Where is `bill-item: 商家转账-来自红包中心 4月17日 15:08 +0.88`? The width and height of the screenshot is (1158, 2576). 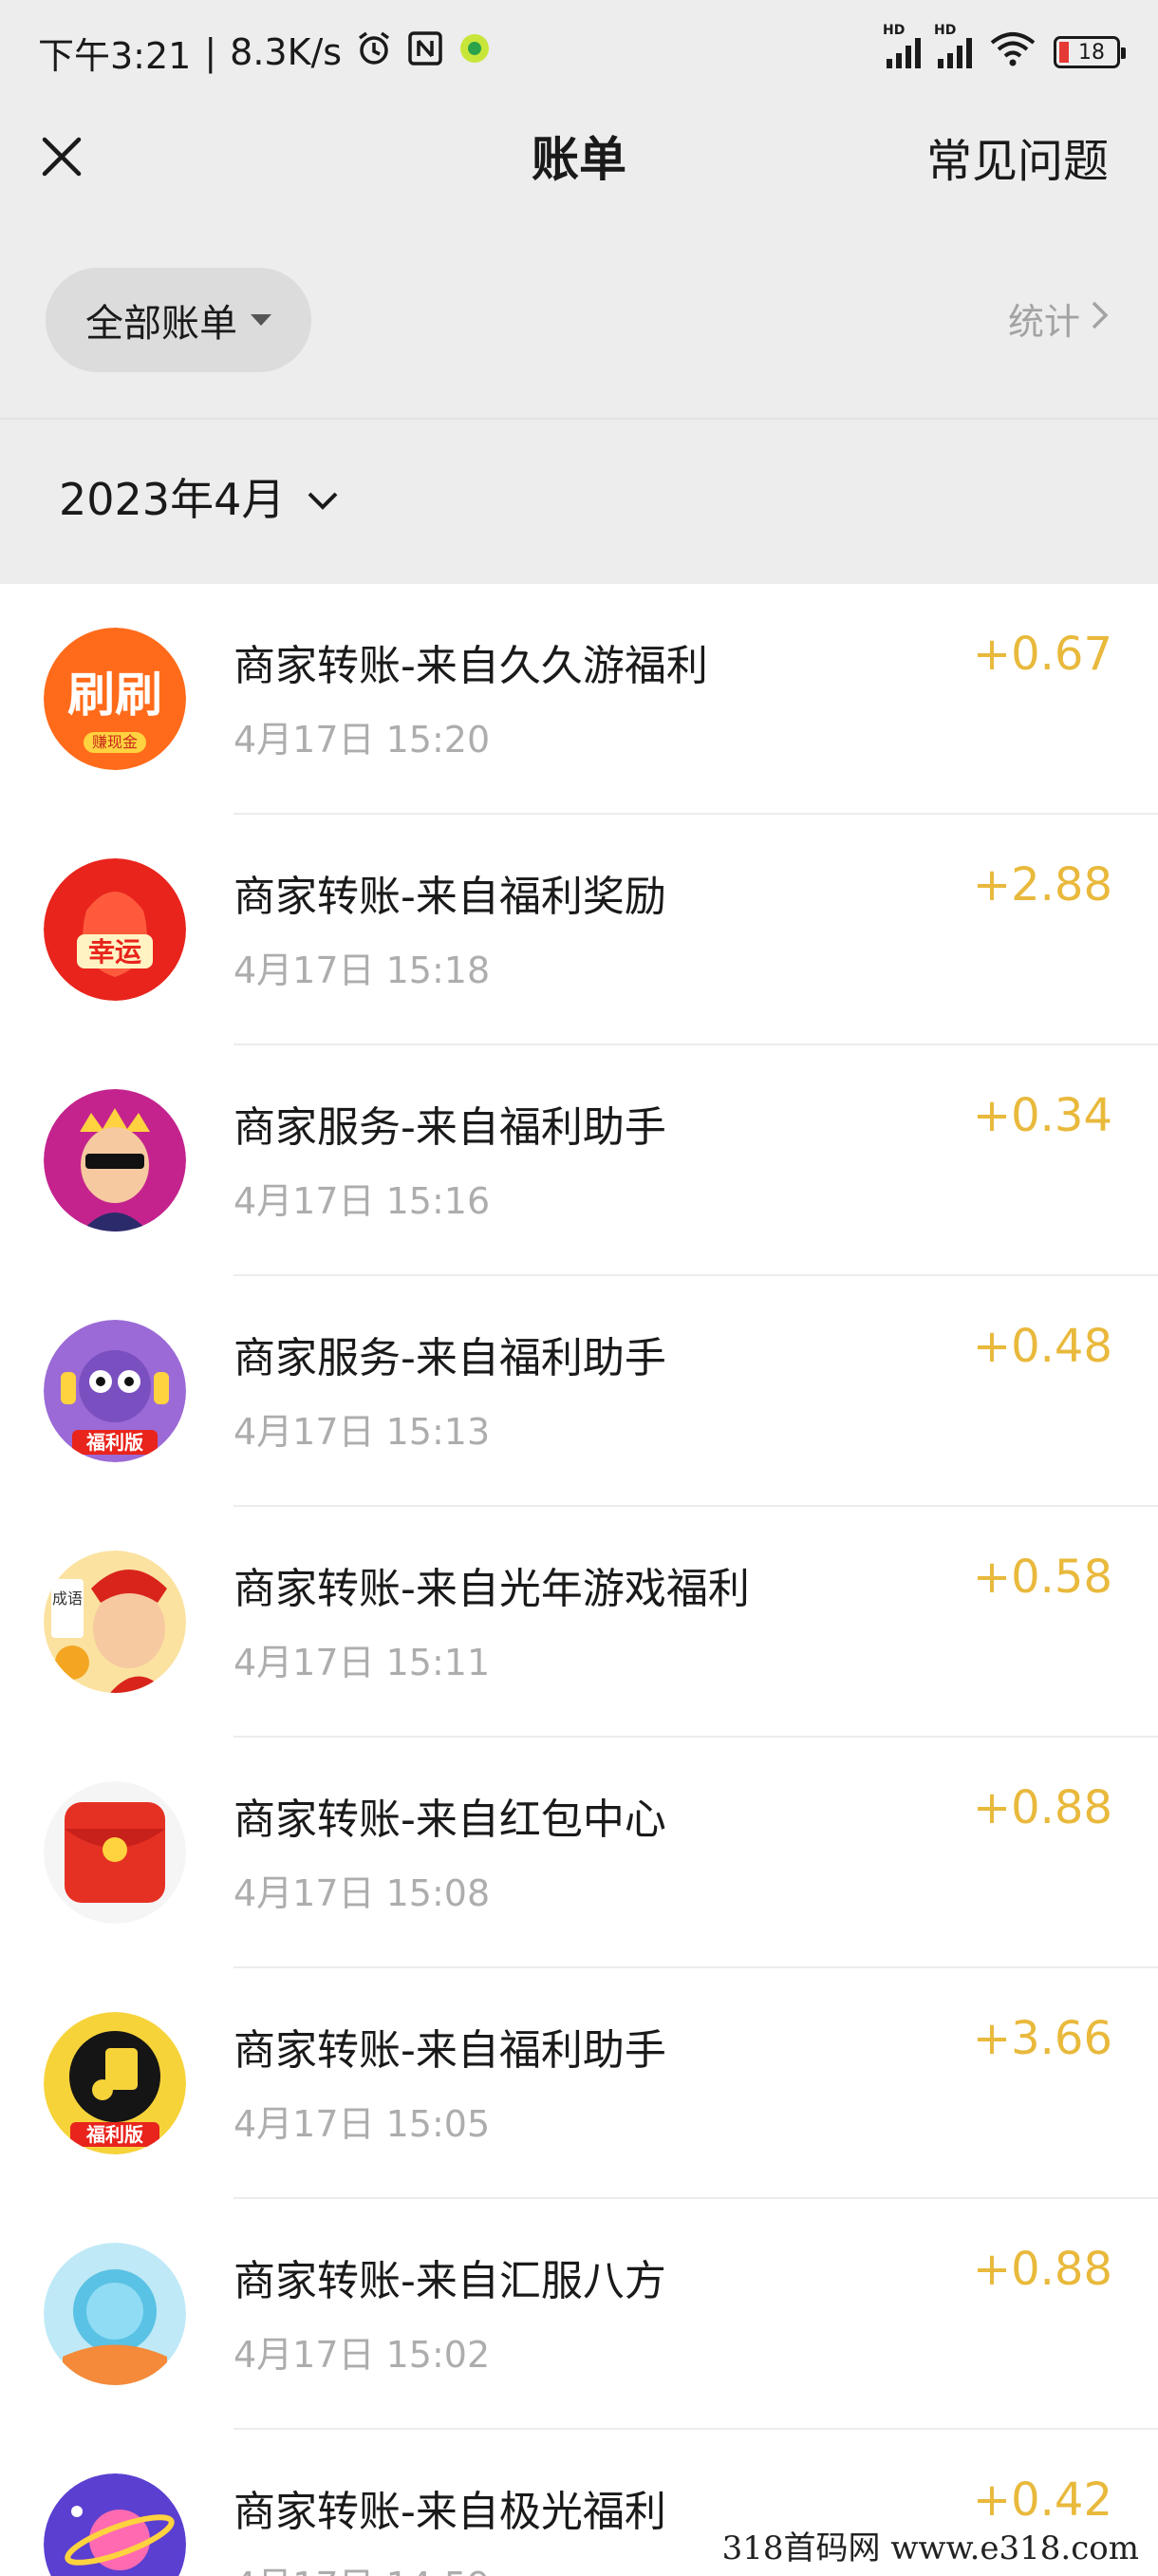 bill-item: 商家转账-来自红包中心 4月17日 15:08 +0.88 is located at coordinates (579, 1853).